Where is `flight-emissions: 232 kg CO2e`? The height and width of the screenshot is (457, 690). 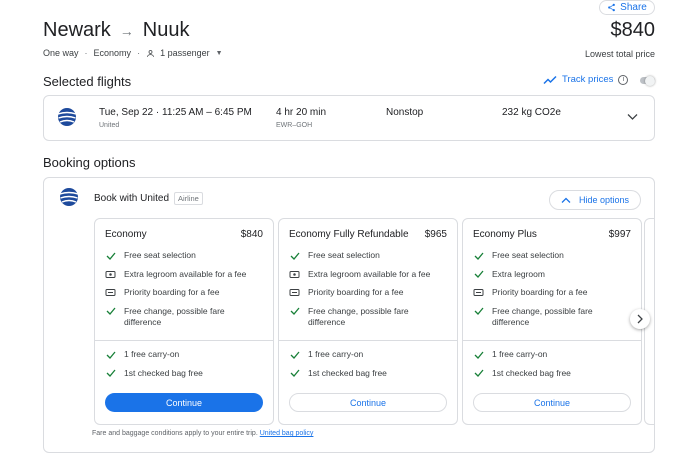 flight-emissions: 232 kg CO2e is located at coordinates (531, 112).